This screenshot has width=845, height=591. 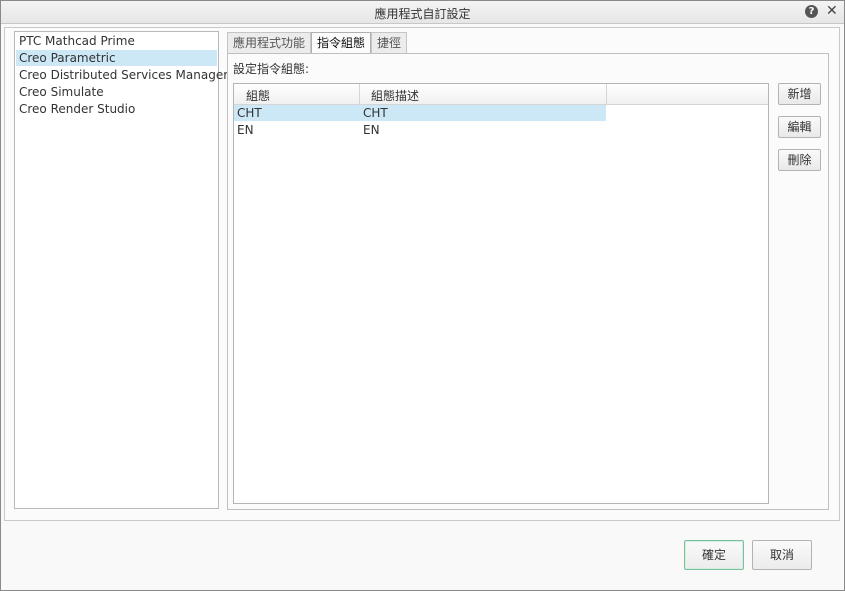 I want to click on app-item-render-studio: Creo Render Studio, so click(x=116, y=109).